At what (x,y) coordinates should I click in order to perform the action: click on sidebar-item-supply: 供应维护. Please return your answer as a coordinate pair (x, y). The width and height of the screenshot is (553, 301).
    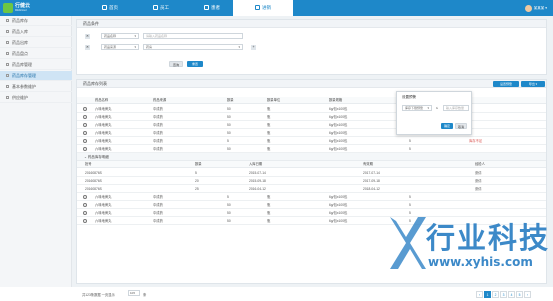
    Looking at the image, I should click on (36, 98).